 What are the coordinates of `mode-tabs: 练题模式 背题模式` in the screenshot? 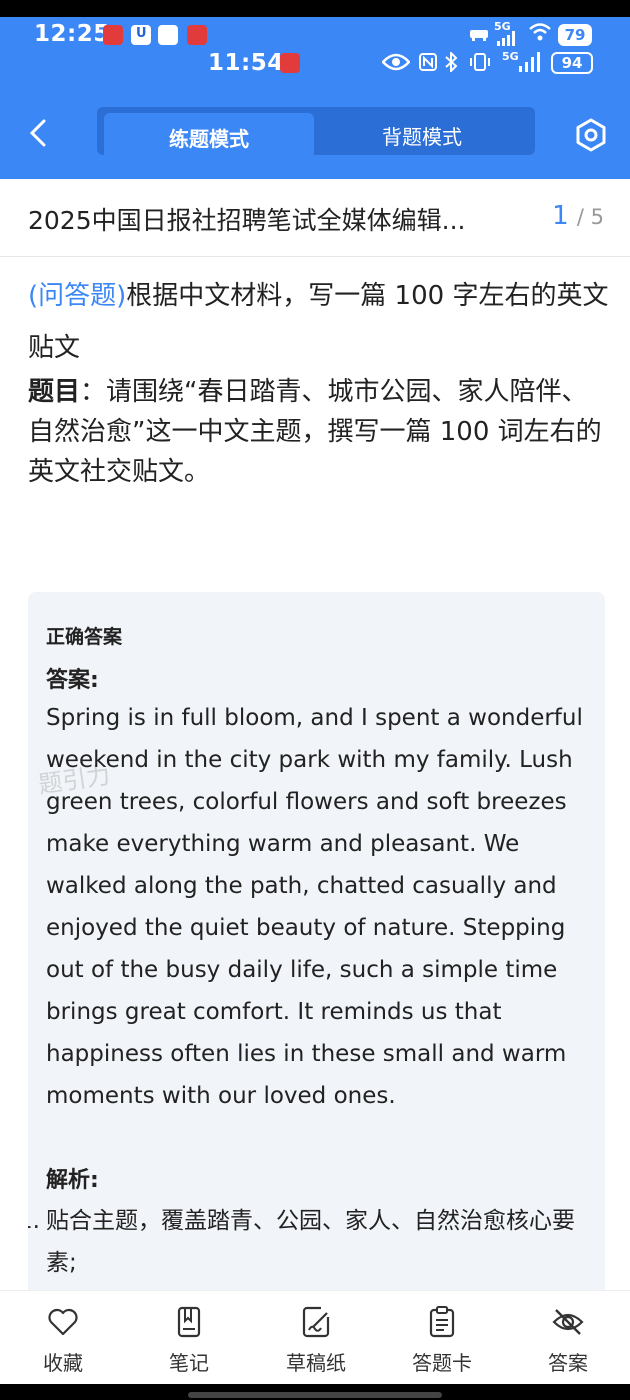 It's located at (316, 136).